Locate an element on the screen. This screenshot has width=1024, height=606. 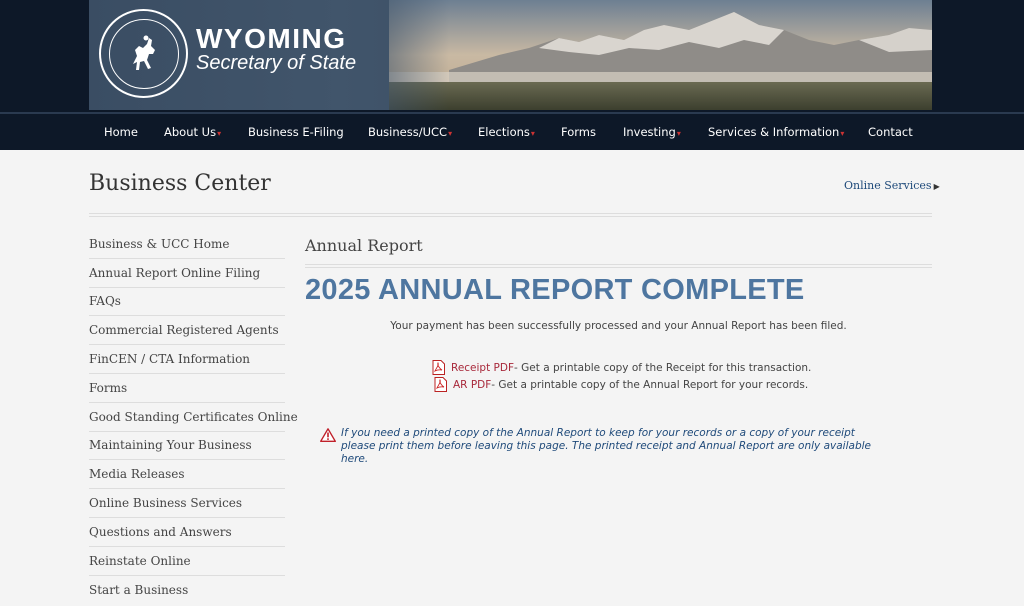
banner: WYOMING Secretary of State is located at coordinates (510, 55).